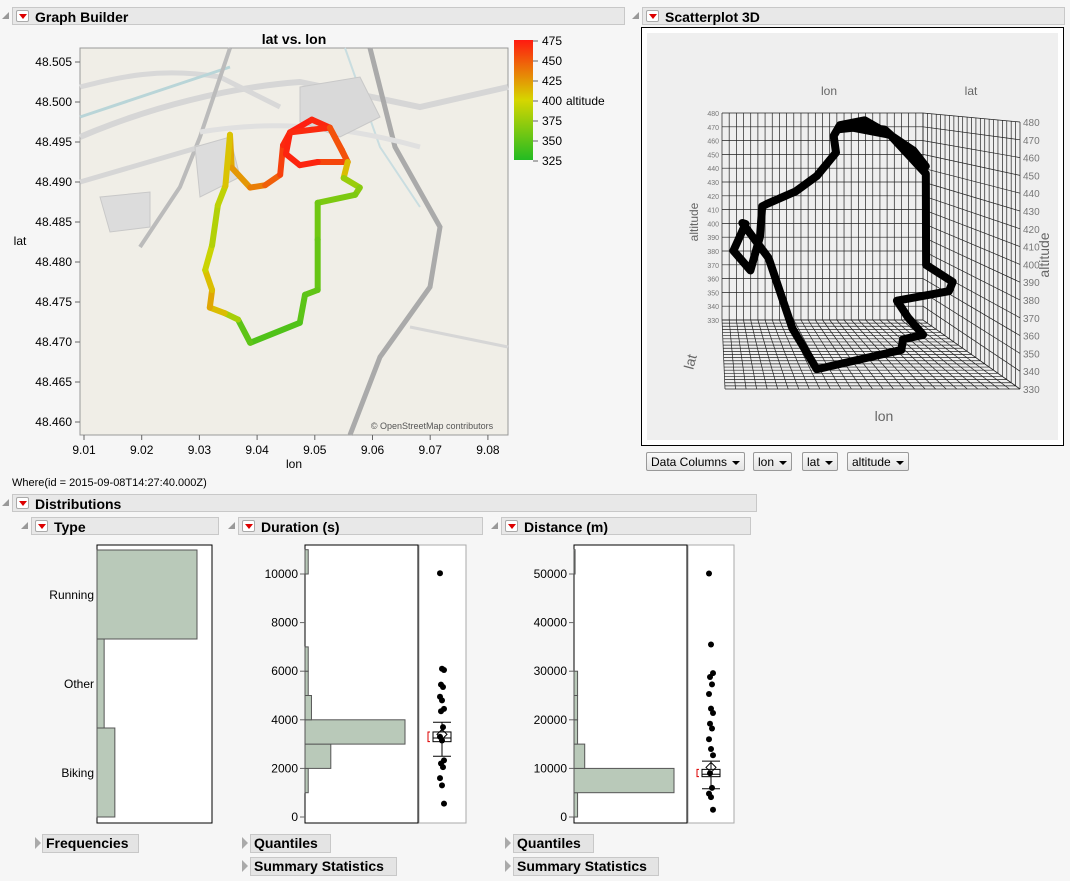 The width and height of the screenshot is (1070, 881). Describe the element at coordinates (78, 504) in the screenshot. I see `header-title: Distributions` at that location.